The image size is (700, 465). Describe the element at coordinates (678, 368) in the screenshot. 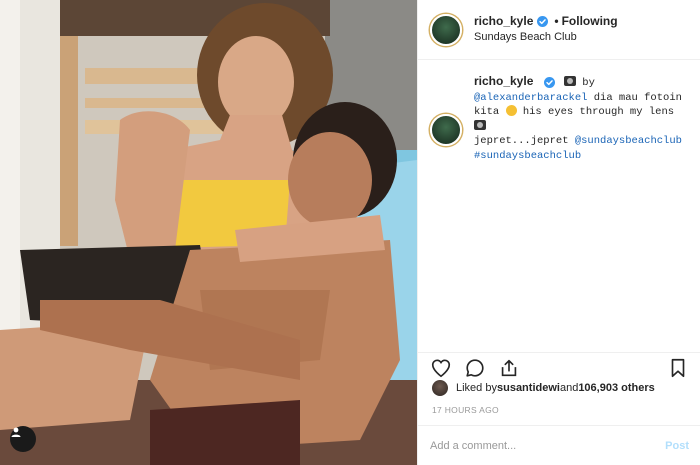

I see `bookmark-icon` at that location.